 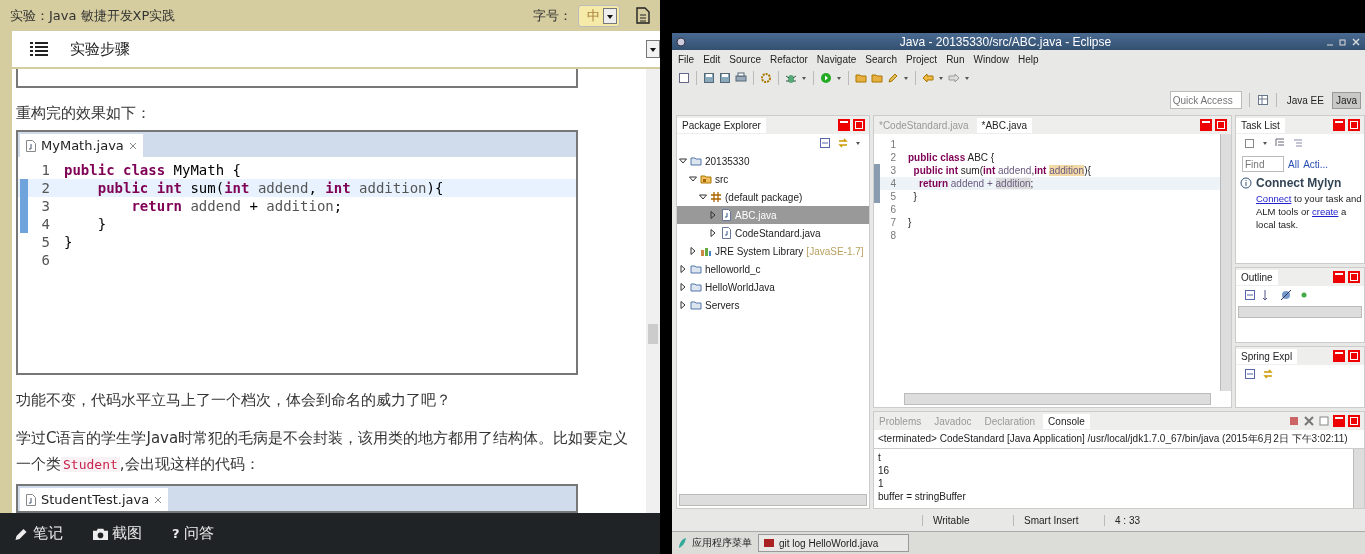 What do you see at coordinates (721, 125) in the screenshot?
I see `view-tab: Package Explorer` at bounding box center [721, 125].